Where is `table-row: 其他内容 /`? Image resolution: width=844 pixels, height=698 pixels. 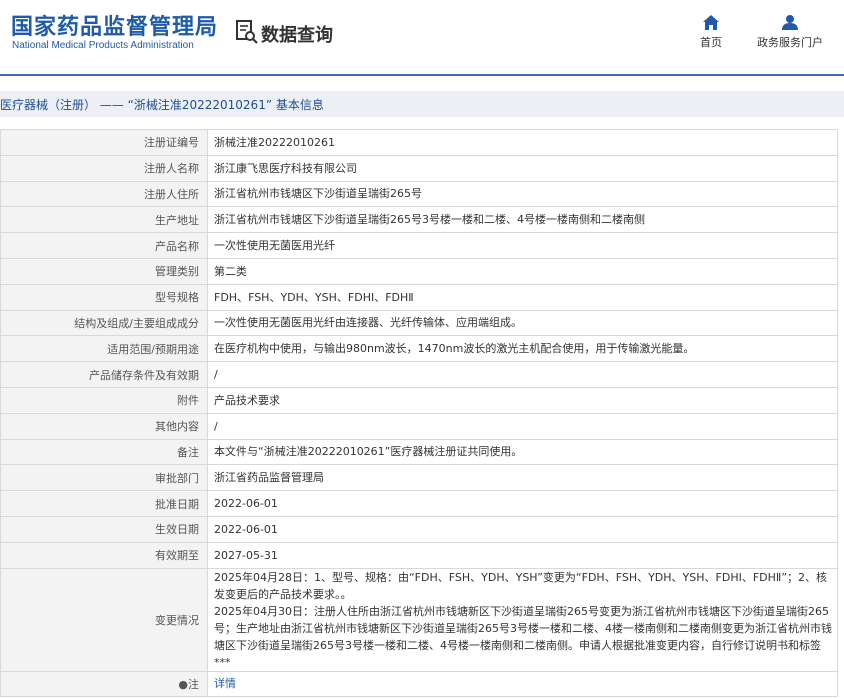
table-row: 其他内容 / is located at coordinates (419, 426).